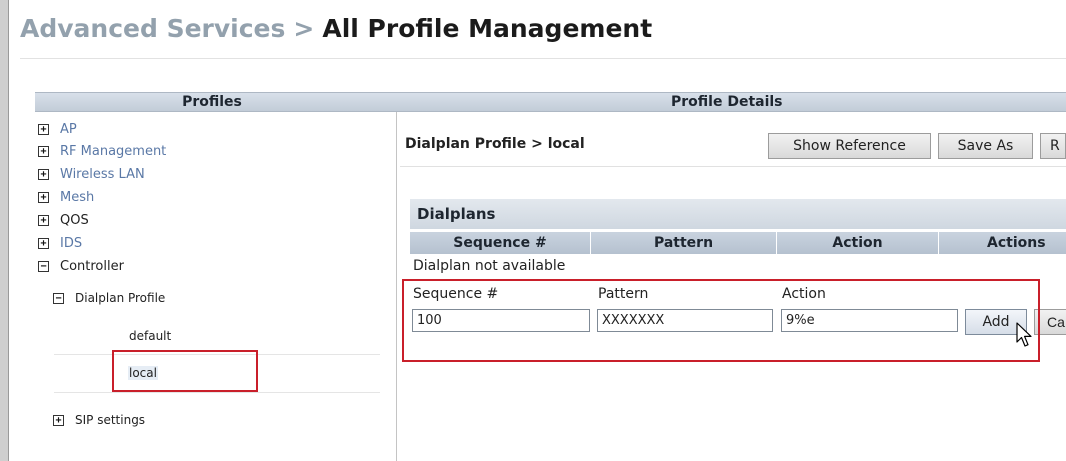  I want to click on path-divider, so click(733, 166).